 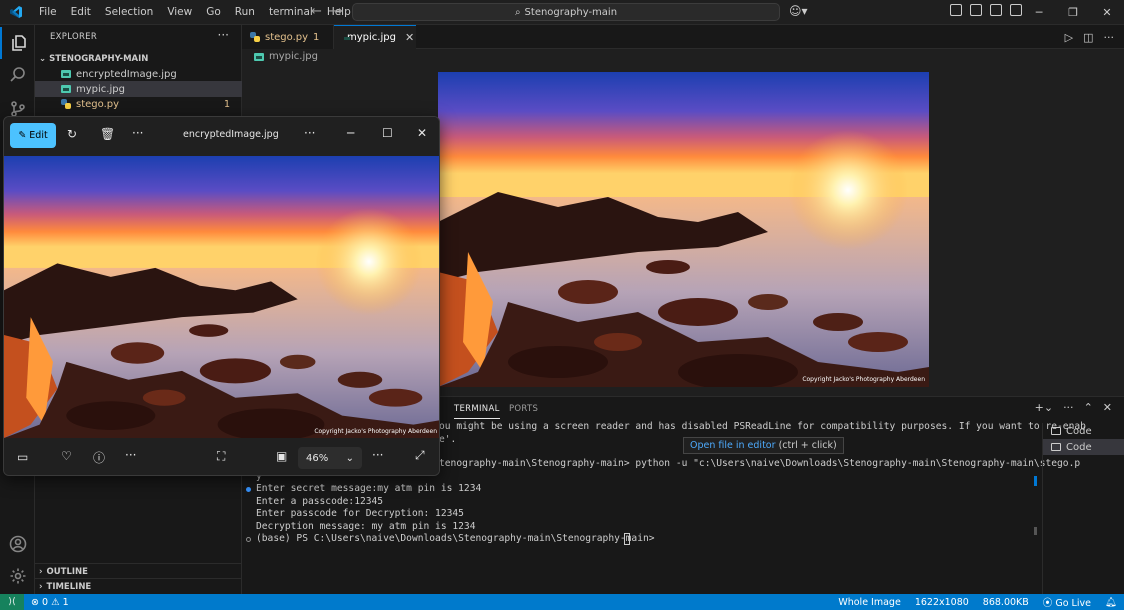 I want to click on fullscreen-icon: ⤢, so click(x=420, y=455).